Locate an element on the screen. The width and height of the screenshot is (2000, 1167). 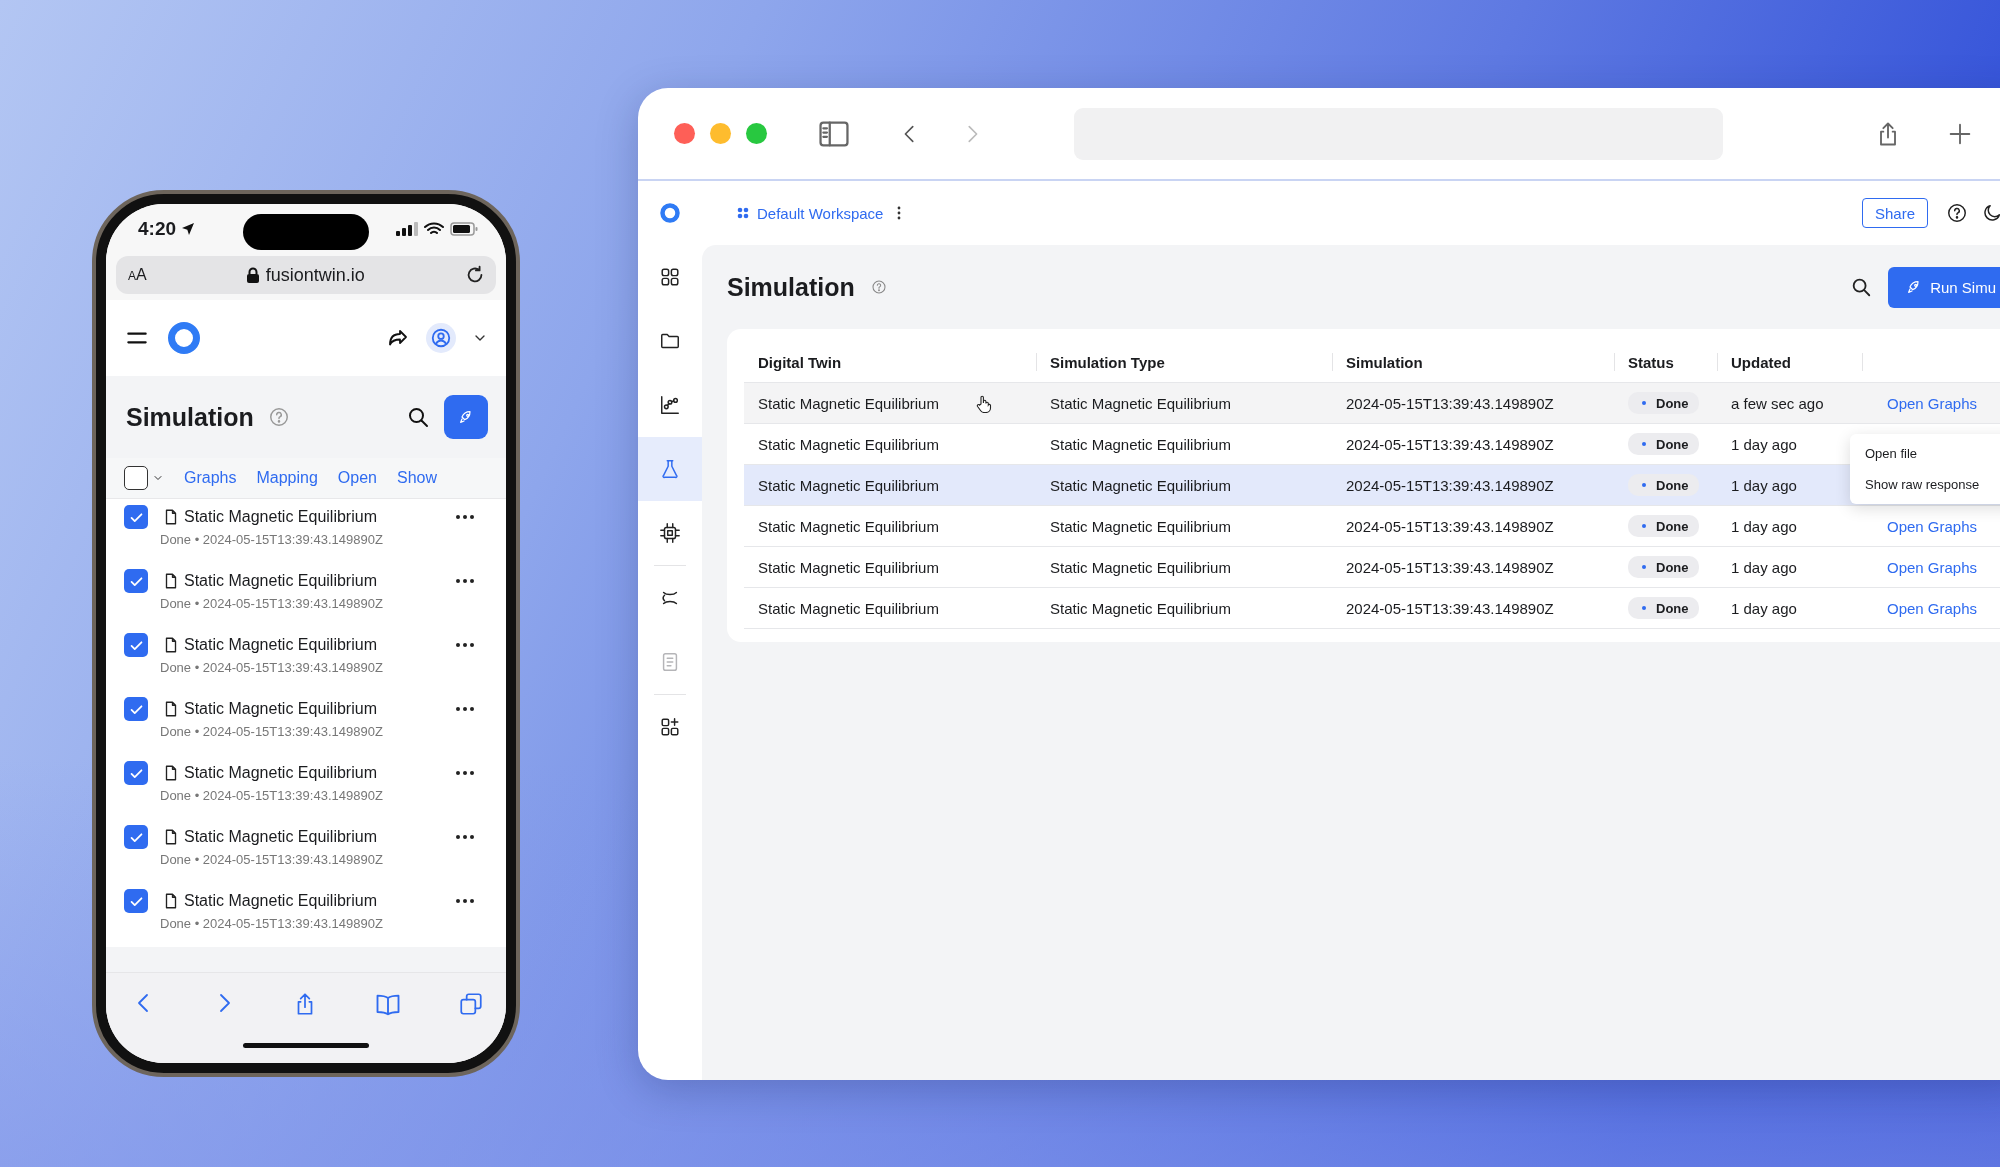
user-icon is located at coordinates (441, 338).